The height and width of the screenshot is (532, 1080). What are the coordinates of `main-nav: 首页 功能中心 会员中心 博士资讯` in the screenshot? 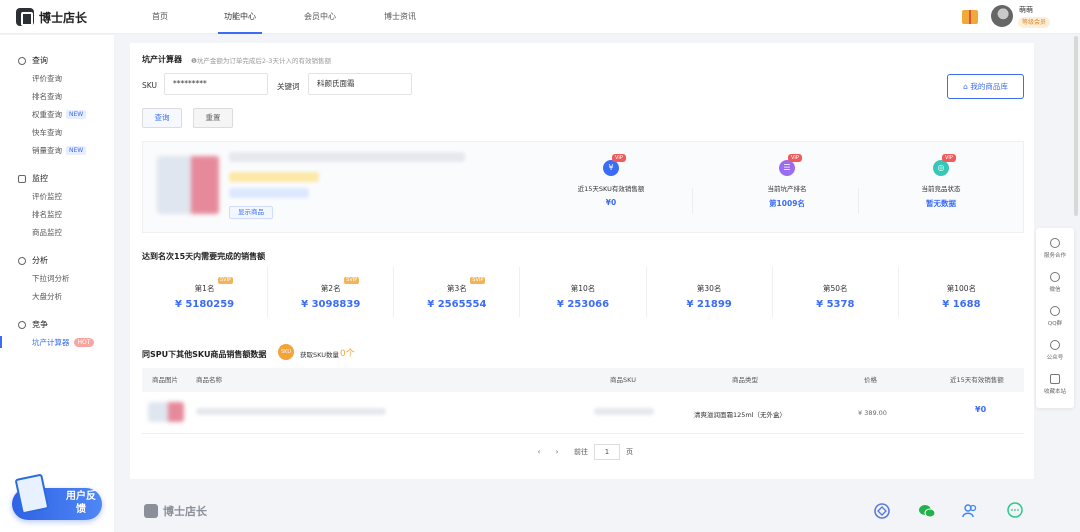 It's located at (280, 17).